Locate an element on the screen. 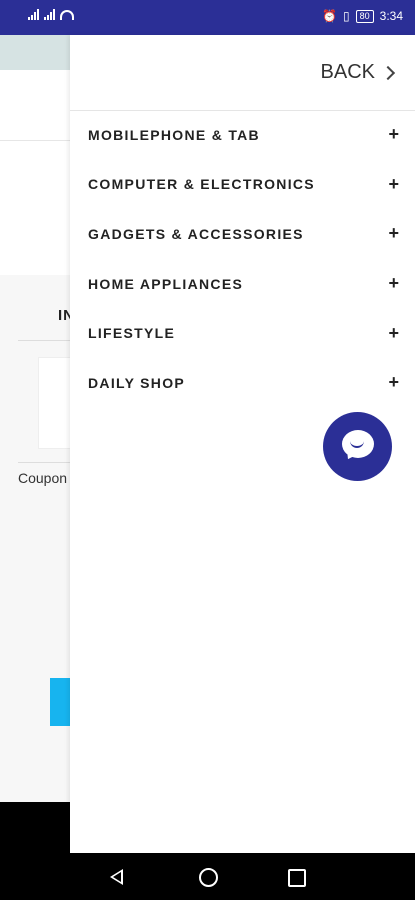  drawer-header: BACK is located at coordinates (242, 73).